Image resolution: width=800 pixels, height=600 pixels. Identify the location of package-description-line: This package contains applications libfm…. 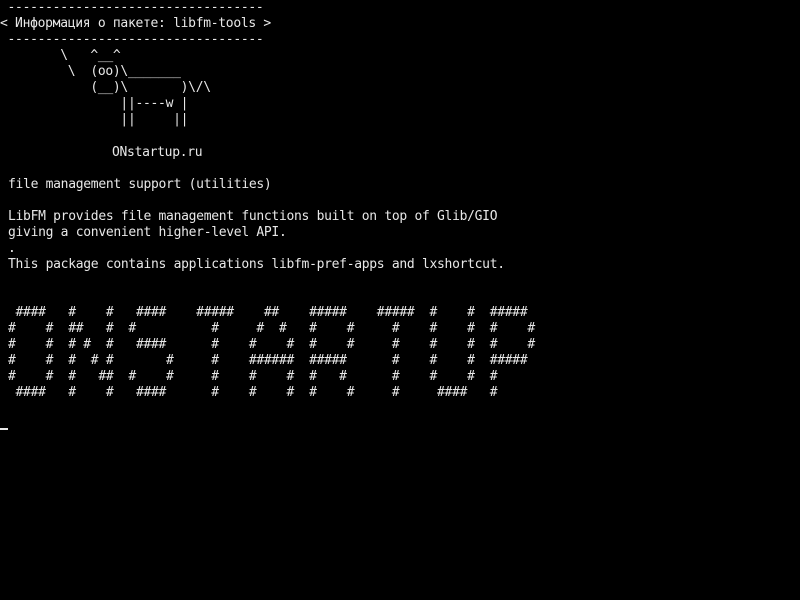
(256, 264).